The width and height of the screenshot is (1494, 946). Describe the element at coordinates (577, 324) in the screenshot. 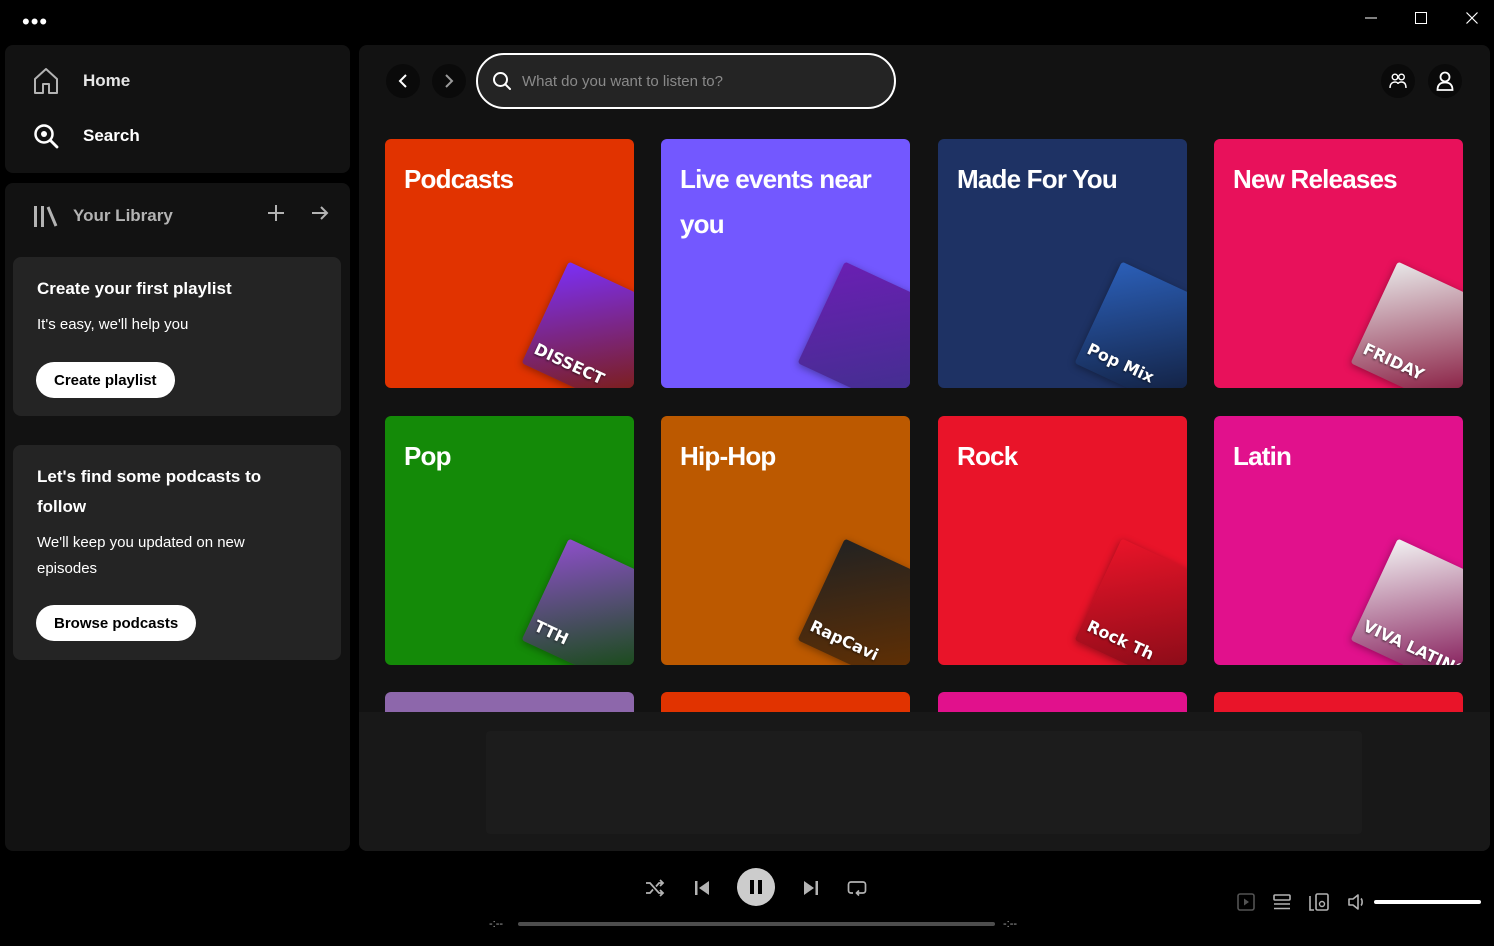

I see `category-tile-artwork: DISSECT` at that location.